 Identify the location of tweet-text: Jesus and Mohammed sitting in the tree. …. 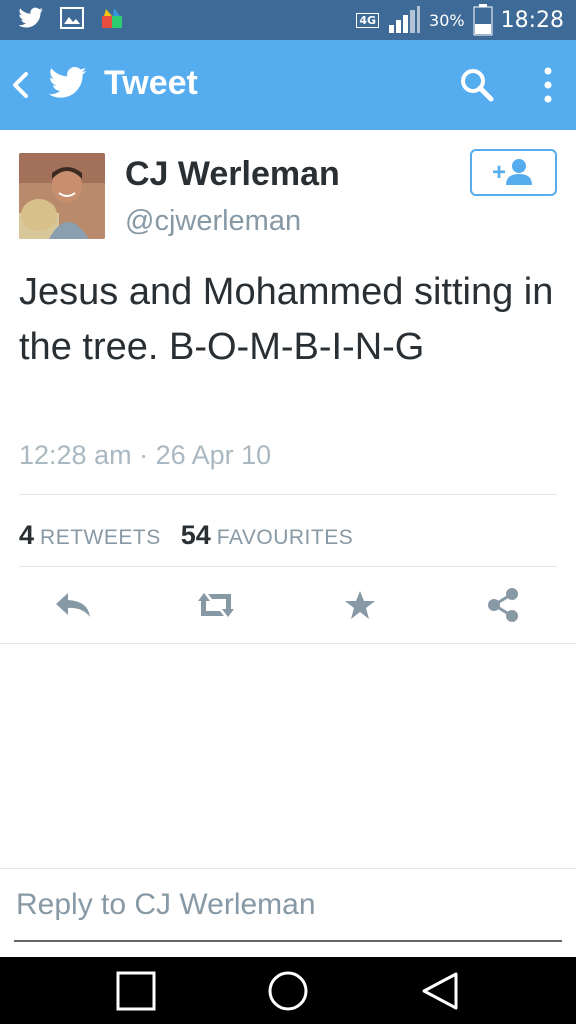
(286, 319).